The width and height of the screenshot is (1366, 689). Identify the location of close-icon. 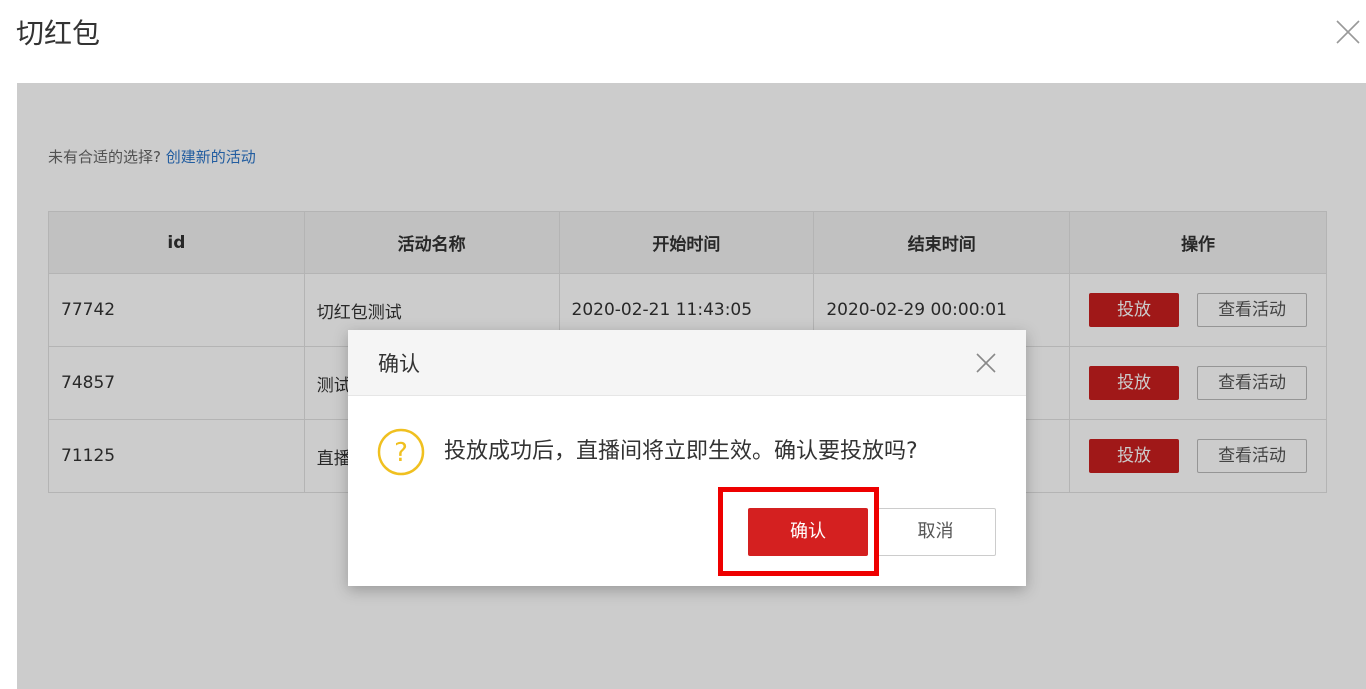
(1348, 32).